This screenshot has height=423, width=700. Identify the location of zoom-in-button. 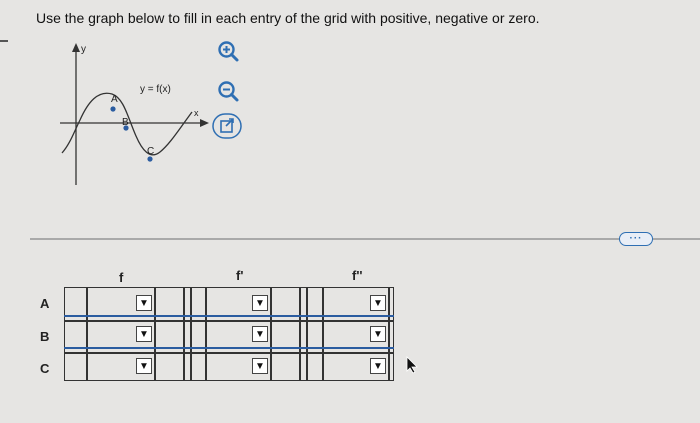
(228, 51).